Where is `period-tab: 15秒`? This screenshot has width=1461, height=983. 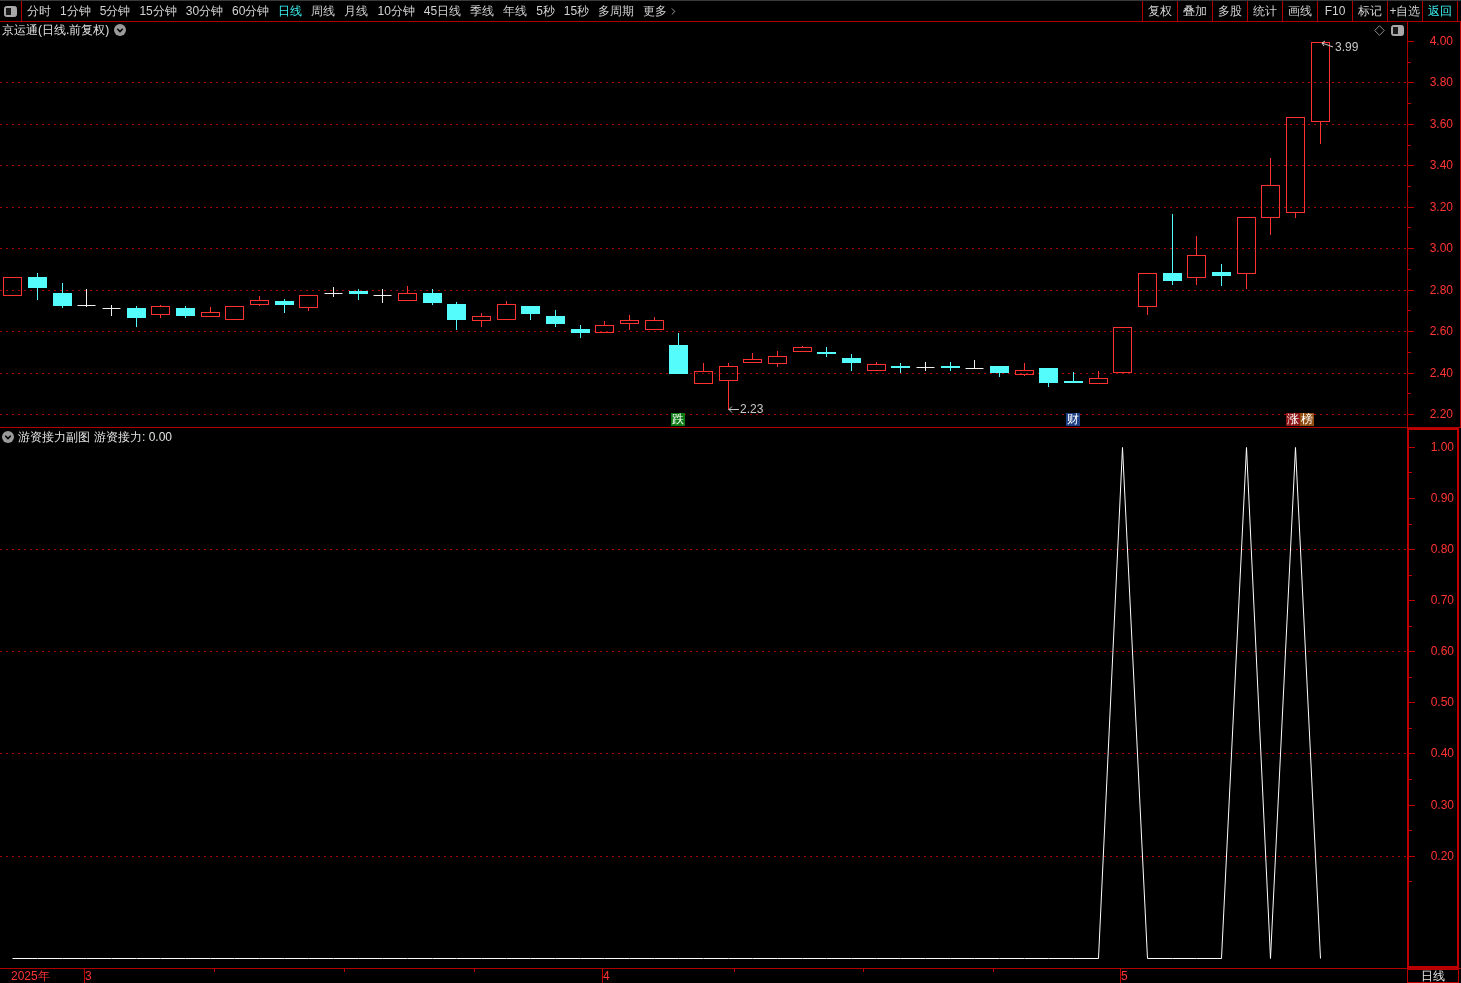
period-tab: 15秒 is located at coordinates (576, 11).